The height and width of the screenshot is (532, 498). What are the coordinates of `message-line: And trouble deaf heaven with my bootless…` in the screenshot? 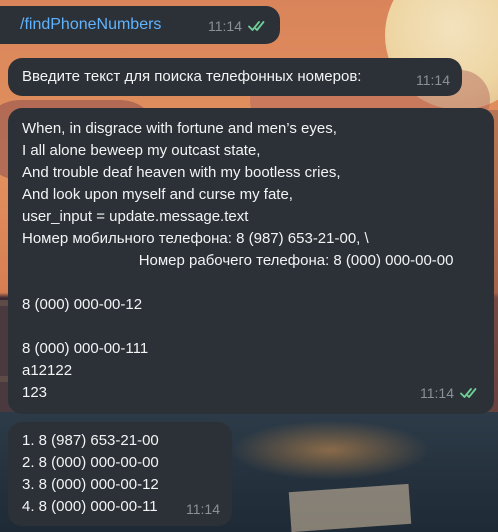 It's located at (181, 172).